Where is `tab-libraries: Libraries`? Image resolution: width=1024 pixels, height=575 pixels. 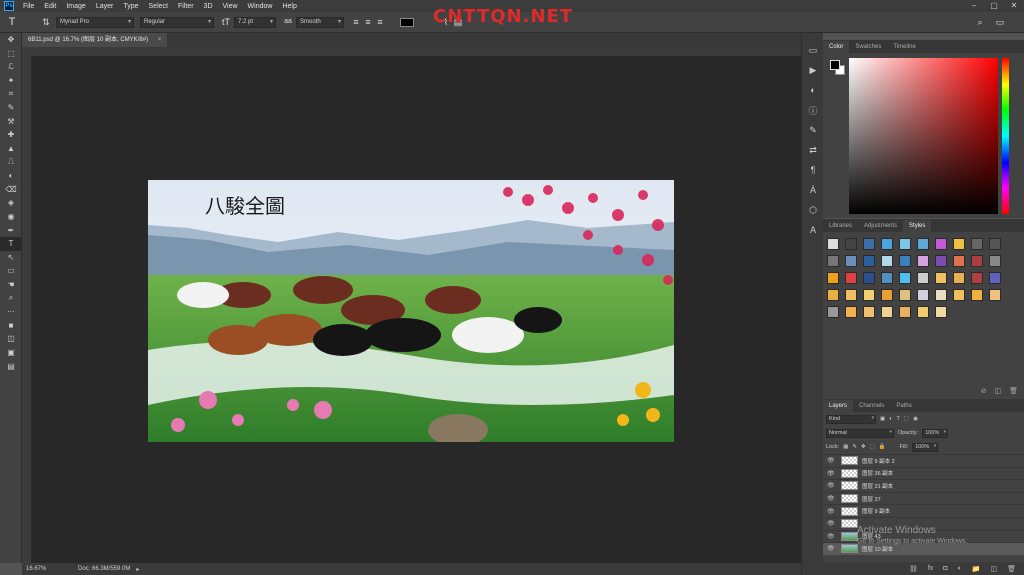 tab-libraries: Libraries is located at coordinates (840, 226).